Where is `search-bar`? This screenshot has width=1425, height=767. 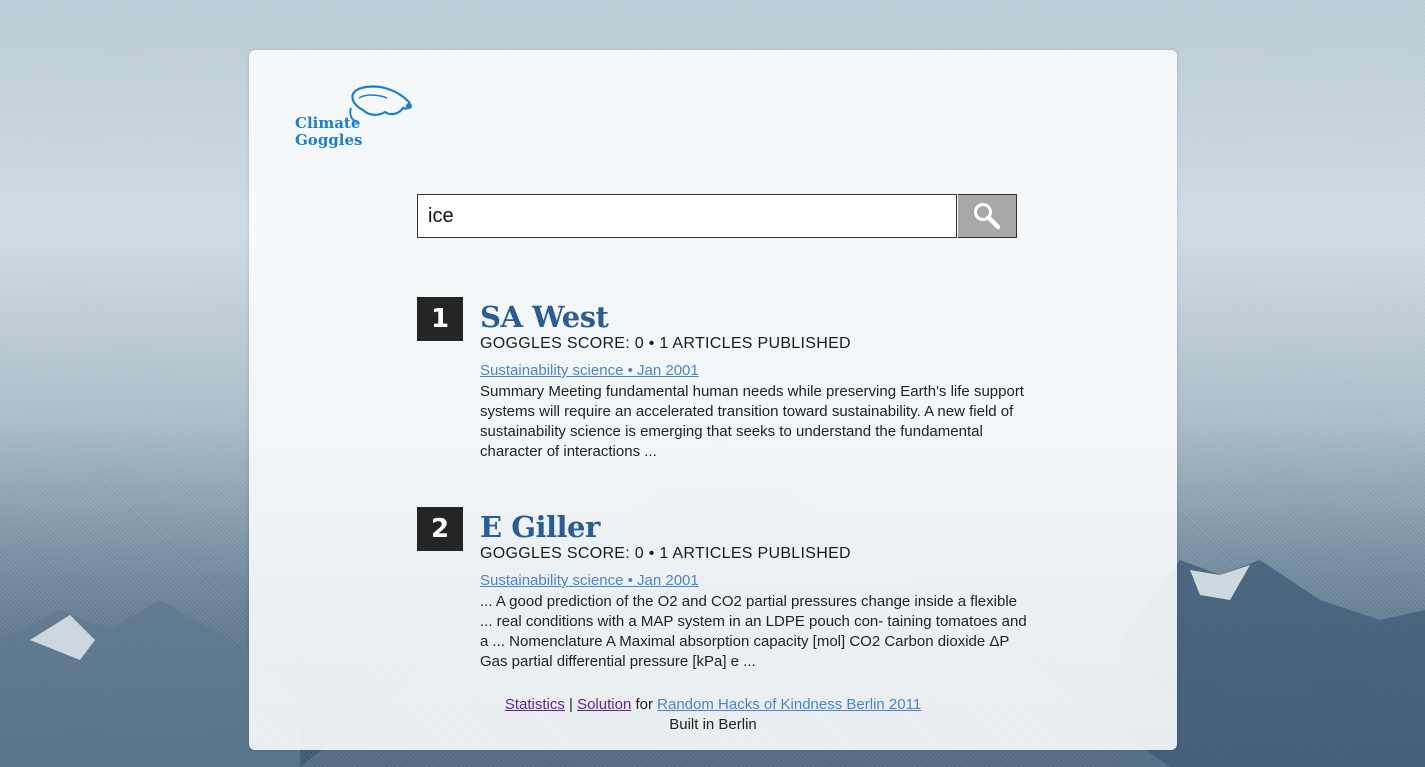
search-bar is located at coordinates (717, 216).